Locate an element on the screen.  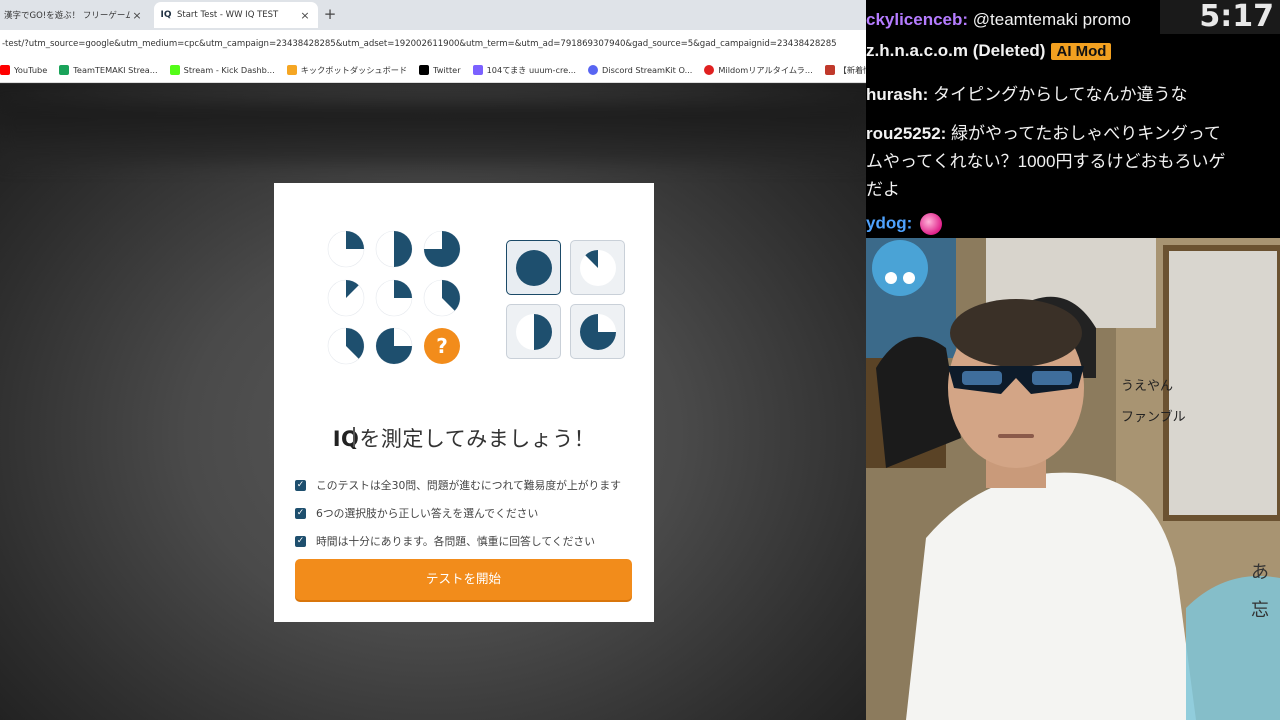
chat-text: ムやってくれない？1000円するけどおもろいゲ is located at coordinates (1046, 161).